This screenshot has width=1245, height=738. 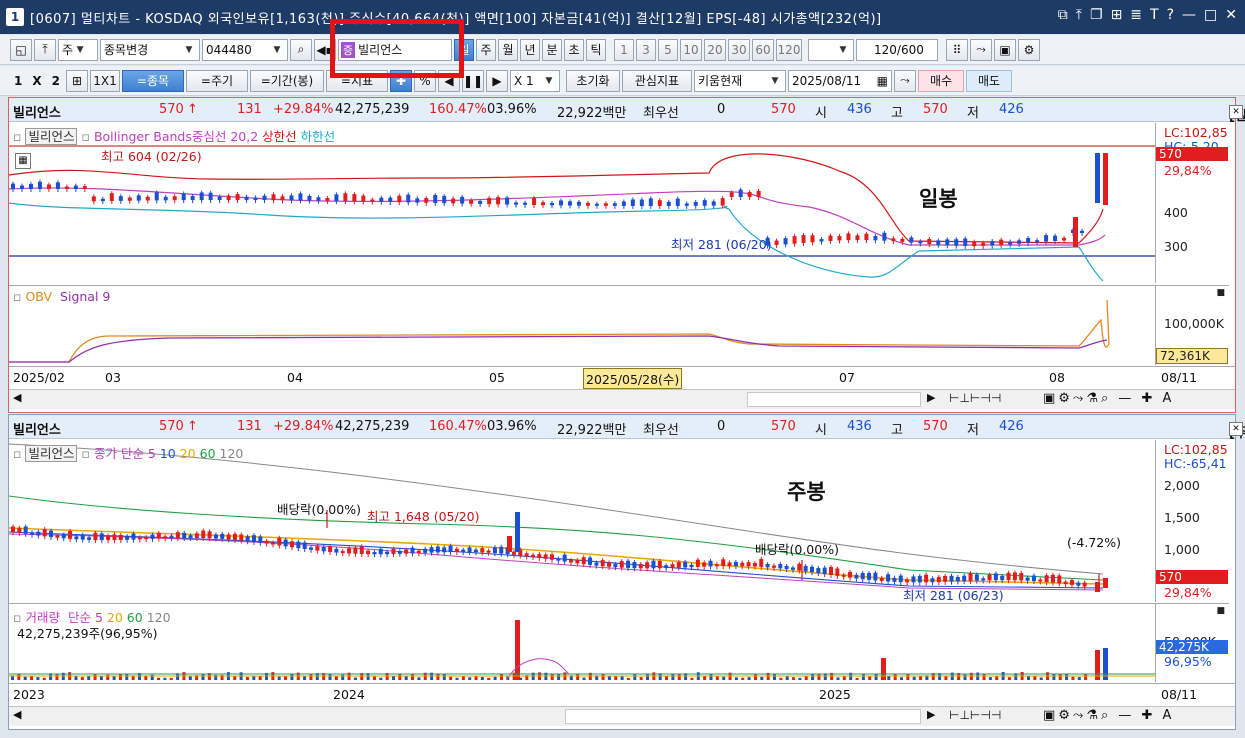 I want to click on obv-label: OBV, so click(x=38, y=296).